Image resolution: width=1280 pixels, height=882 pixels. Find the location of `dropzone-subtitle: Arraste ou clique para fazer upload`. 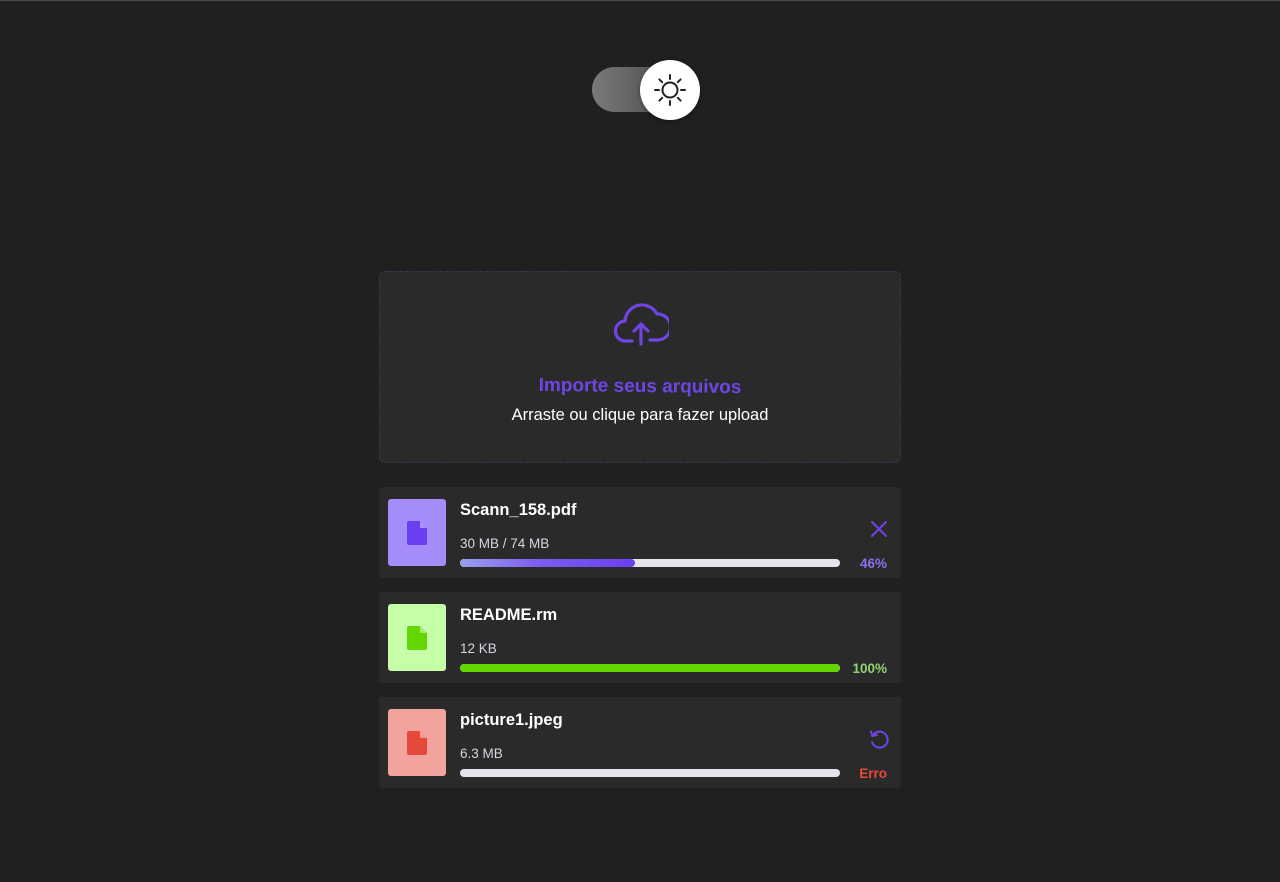

dropzone-subtitle: Arraste ou clique para fazer upload is located at coordinates (640, 415).